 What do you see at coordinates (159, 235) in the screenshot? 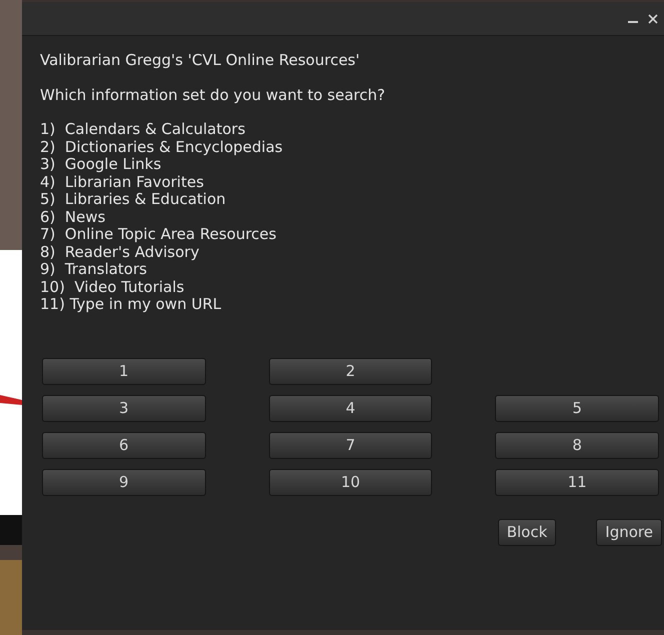
I see `option-text: 7) Online Topic Area Resources` at bounding box center [159, 235].